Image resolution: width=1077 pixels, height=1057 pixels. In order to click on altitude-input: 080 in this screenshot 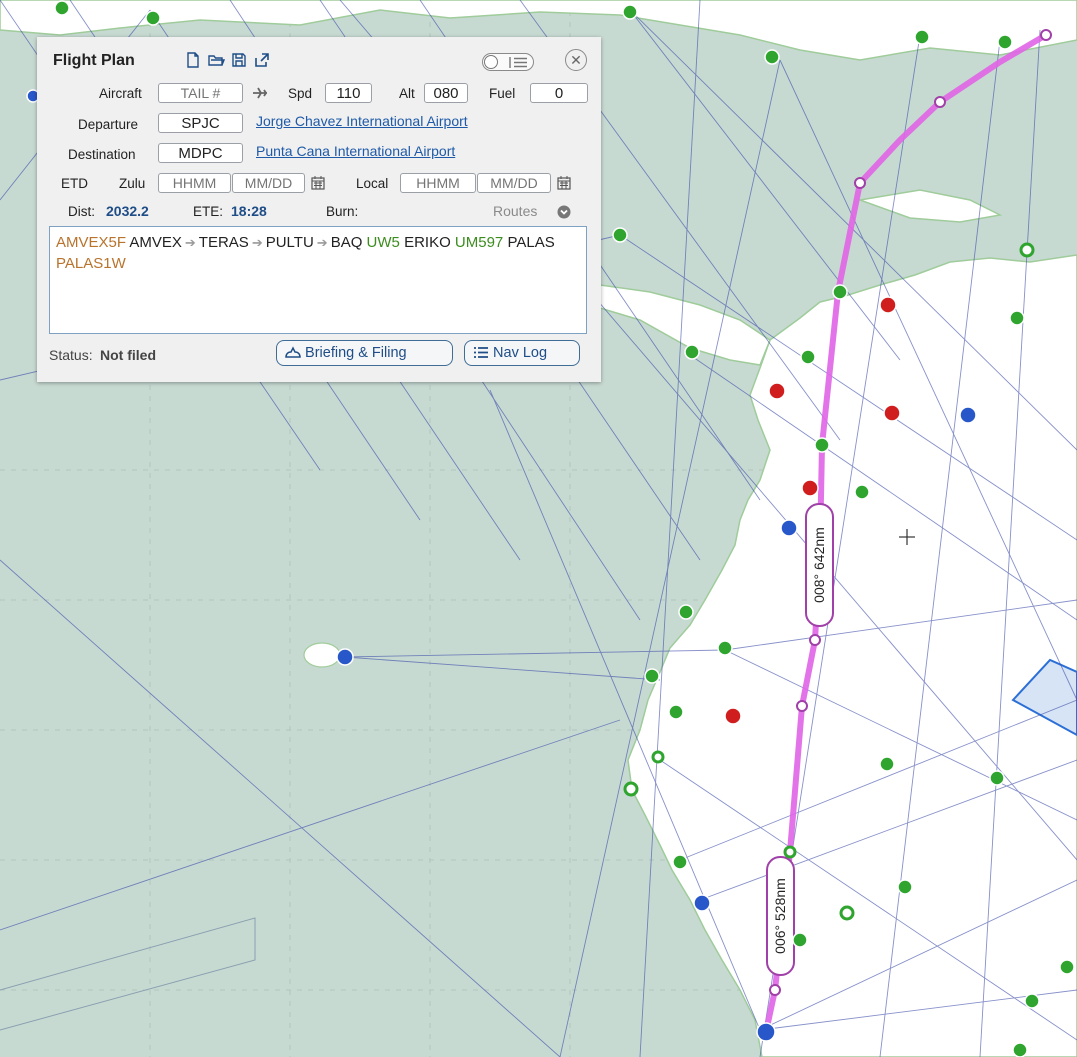, I will do `click(446, 93)`.